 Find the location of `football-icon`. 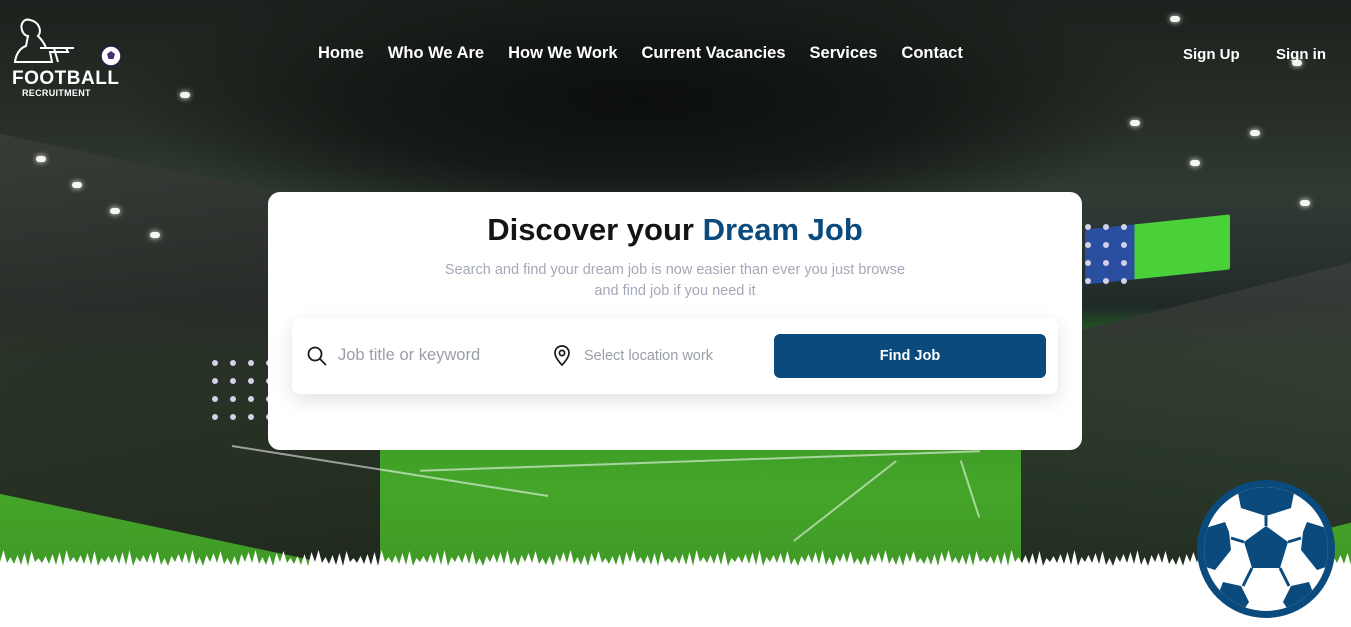

football-icon is located at coordinates (1266, 549).